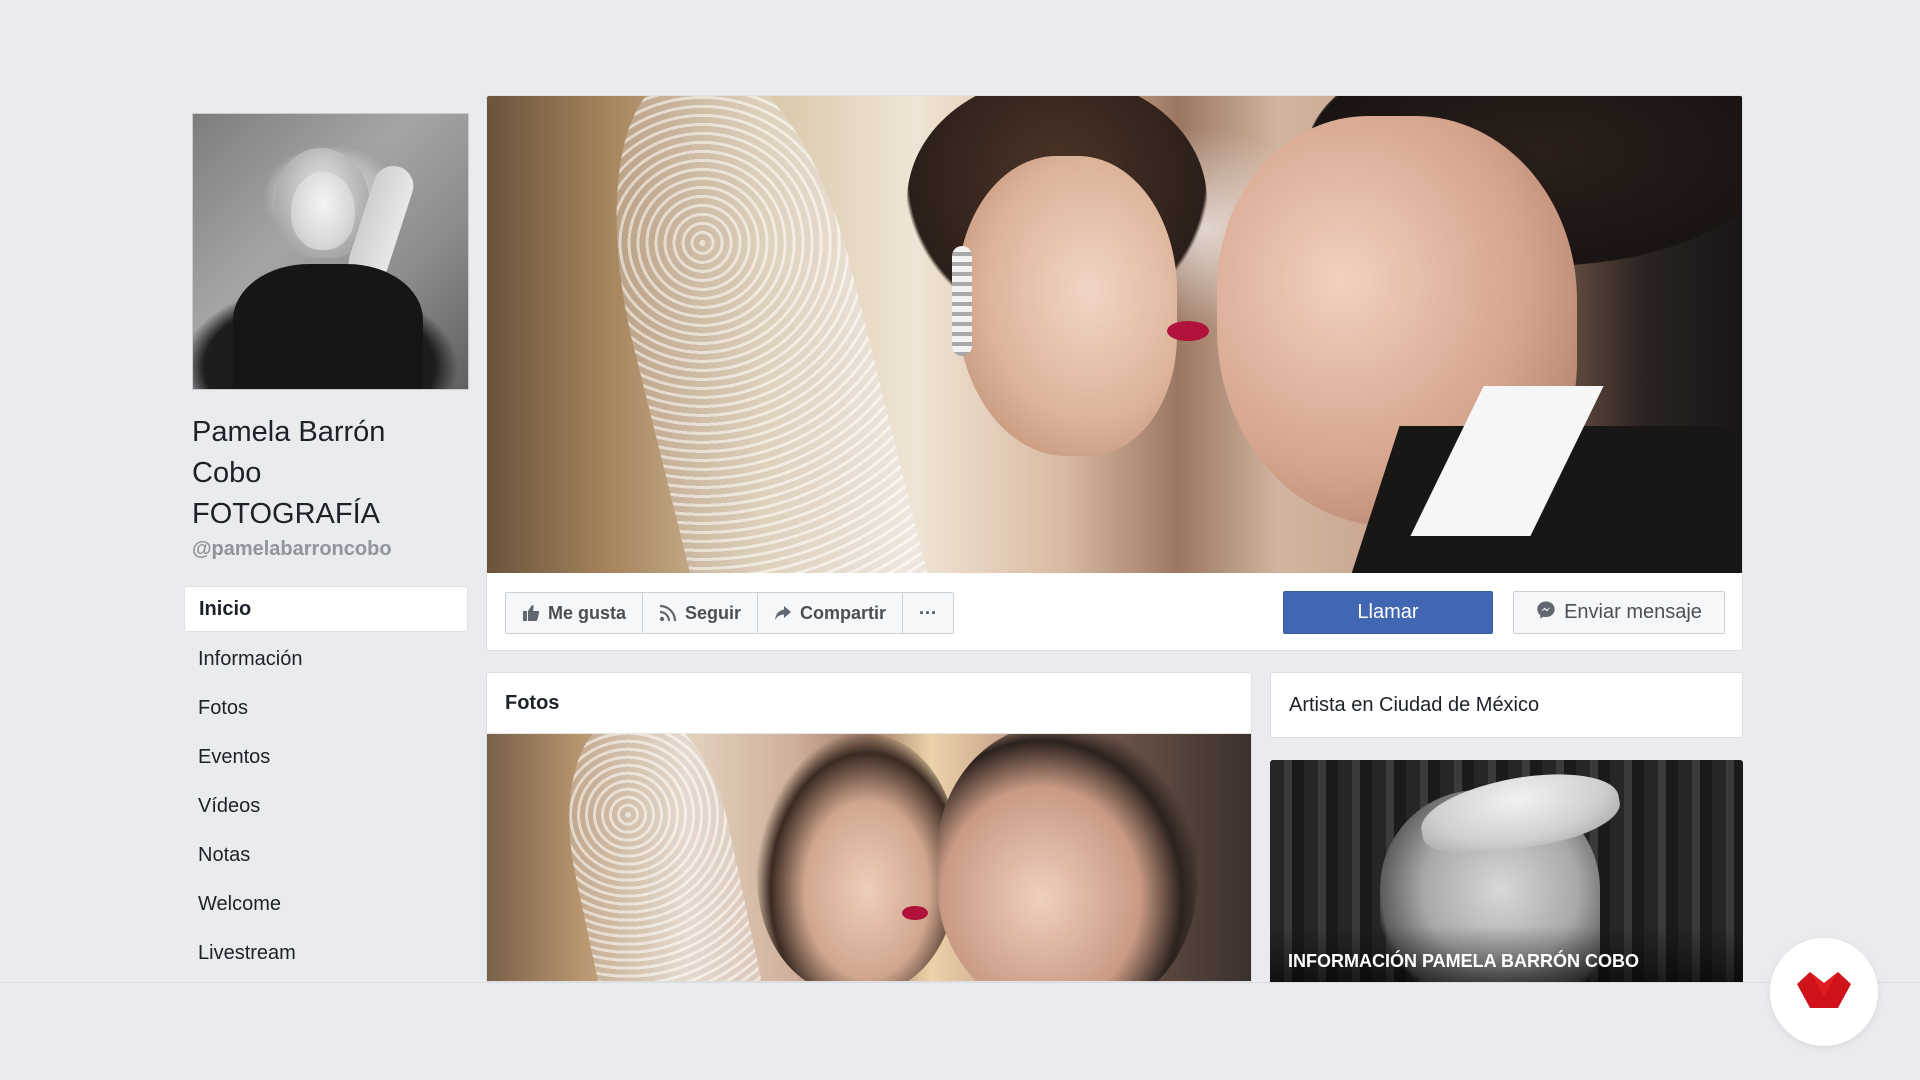 This screenshot has height=1080, width=1920. I want to click on thumbs-up-icon, so click(531, 613).